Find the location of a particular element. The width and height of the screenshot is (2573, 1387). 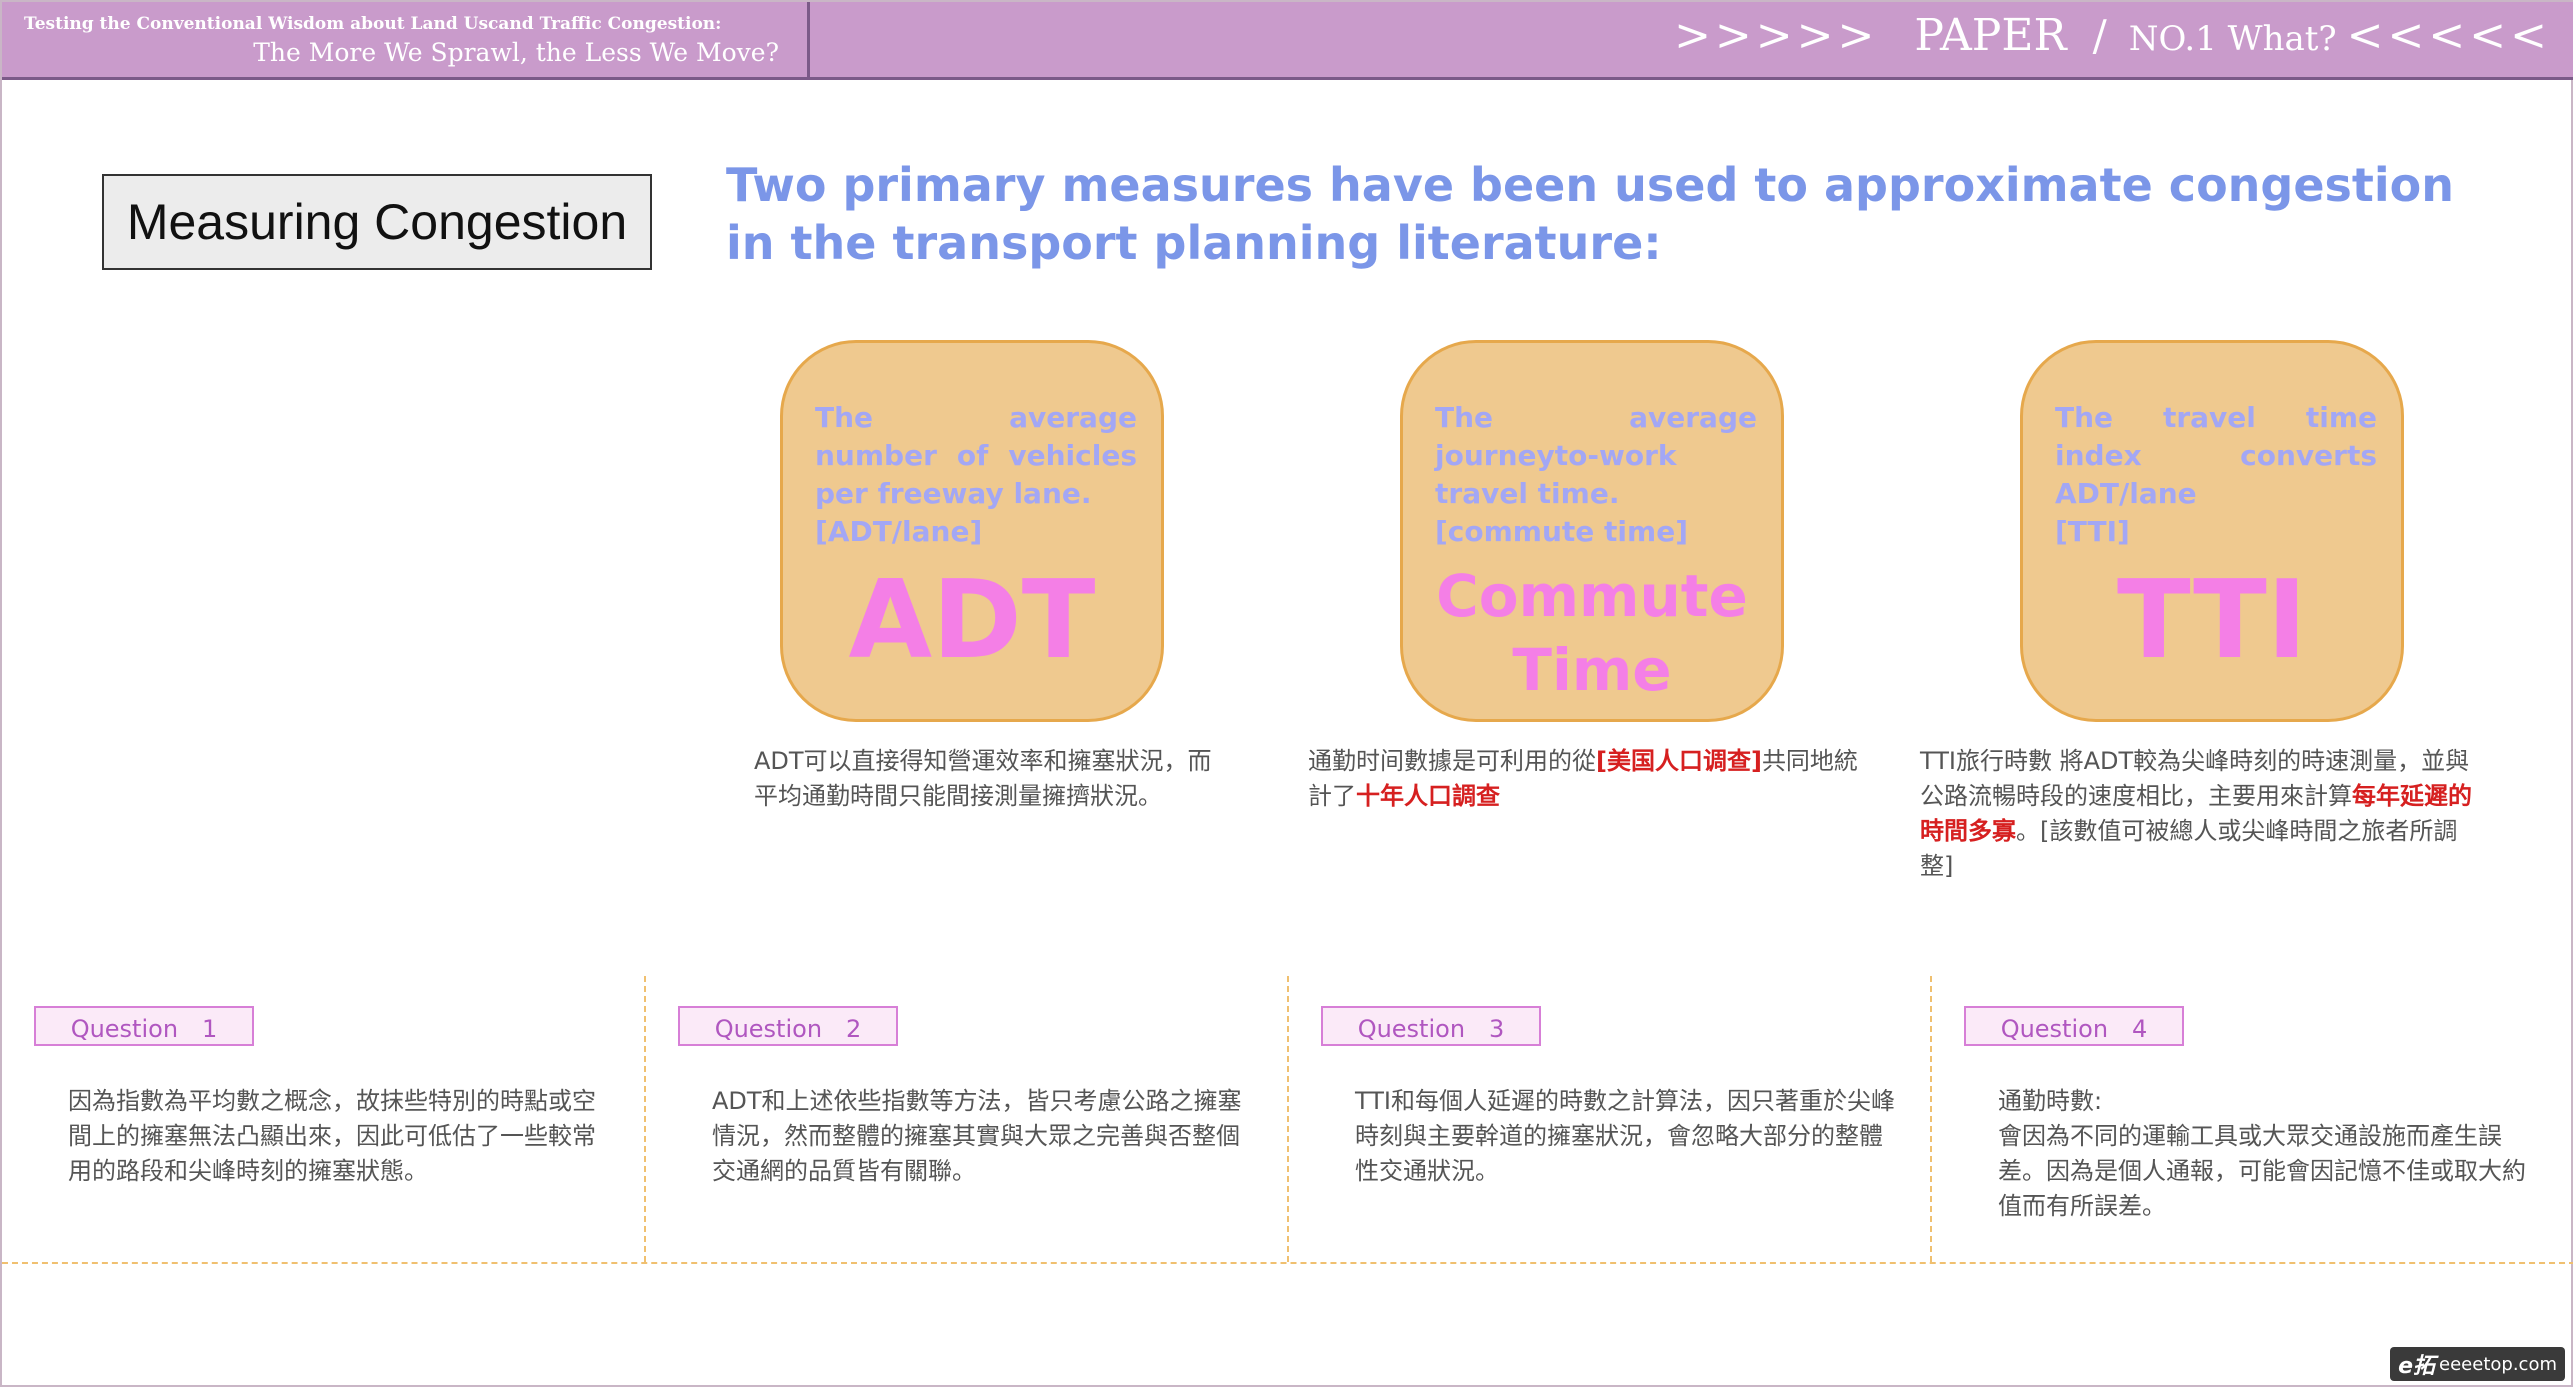

site-watermark: e拓 eeeetop.com is located at coordinates (2477, 1364).